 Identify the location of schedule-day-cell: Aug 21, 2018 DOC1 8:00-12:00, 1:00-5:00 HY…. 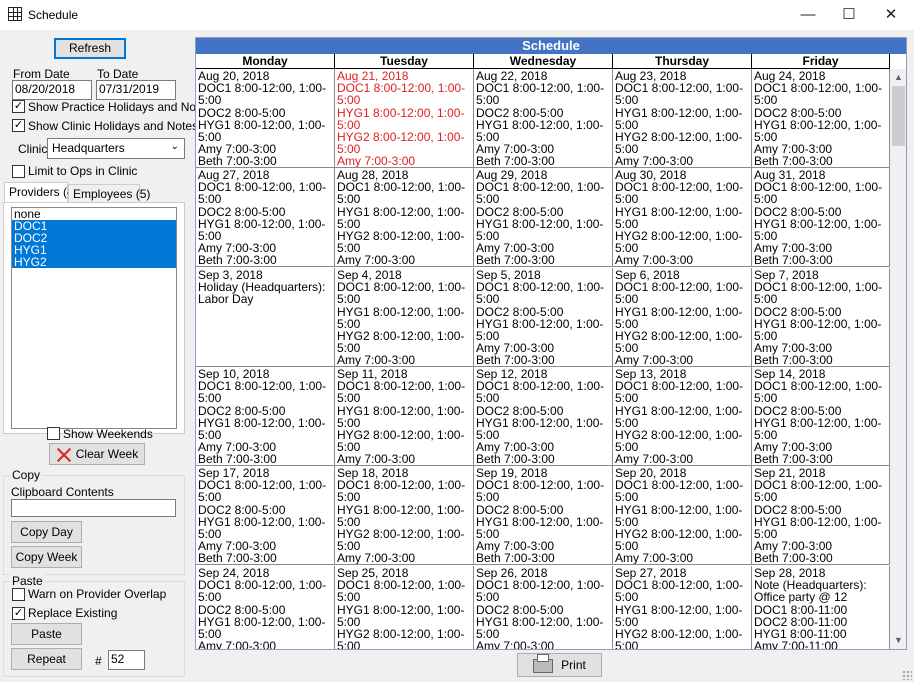
(404, 118).